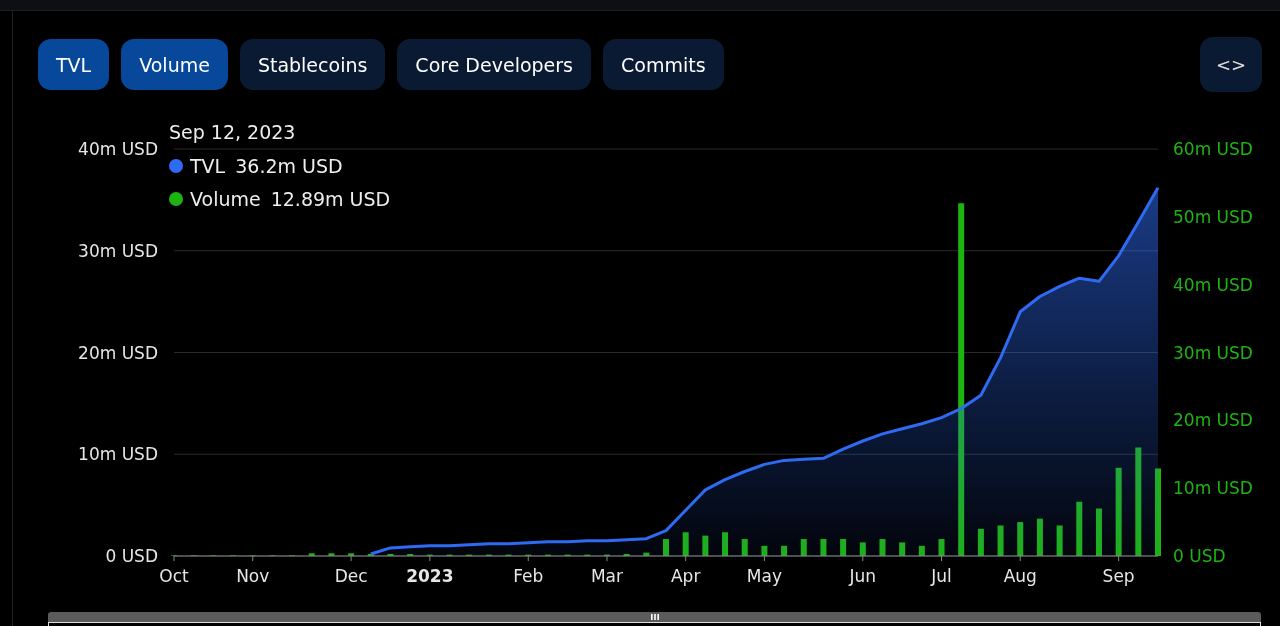 Image resolution: width=1280 pixels, height=626 pixels. Describe the element at coordinates (863, 576) in the screenshot. I see `axis-label: Jun` at that location.